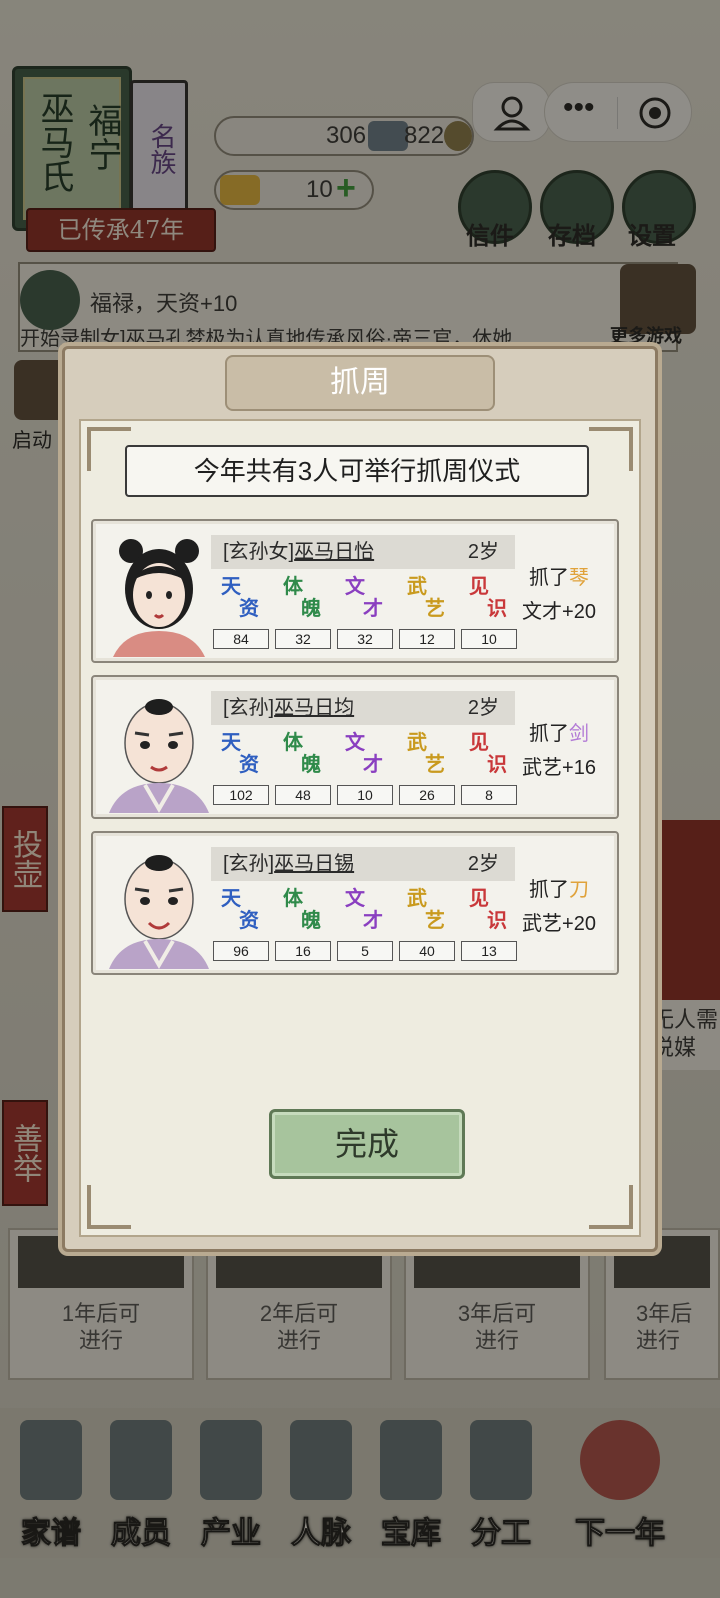 The height and width of the screenshot is (1598, 720). I want to click on stat-value: 26, so click(427, 795).